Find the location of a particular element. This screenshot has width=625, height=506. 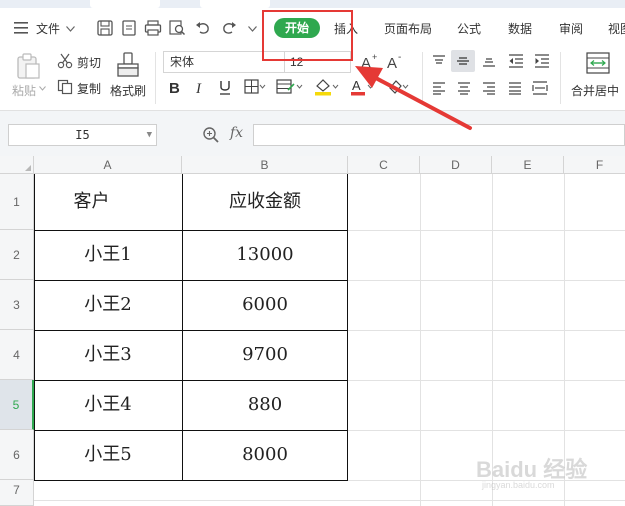

export-pdf-icon is located at coordinates (129, 28).